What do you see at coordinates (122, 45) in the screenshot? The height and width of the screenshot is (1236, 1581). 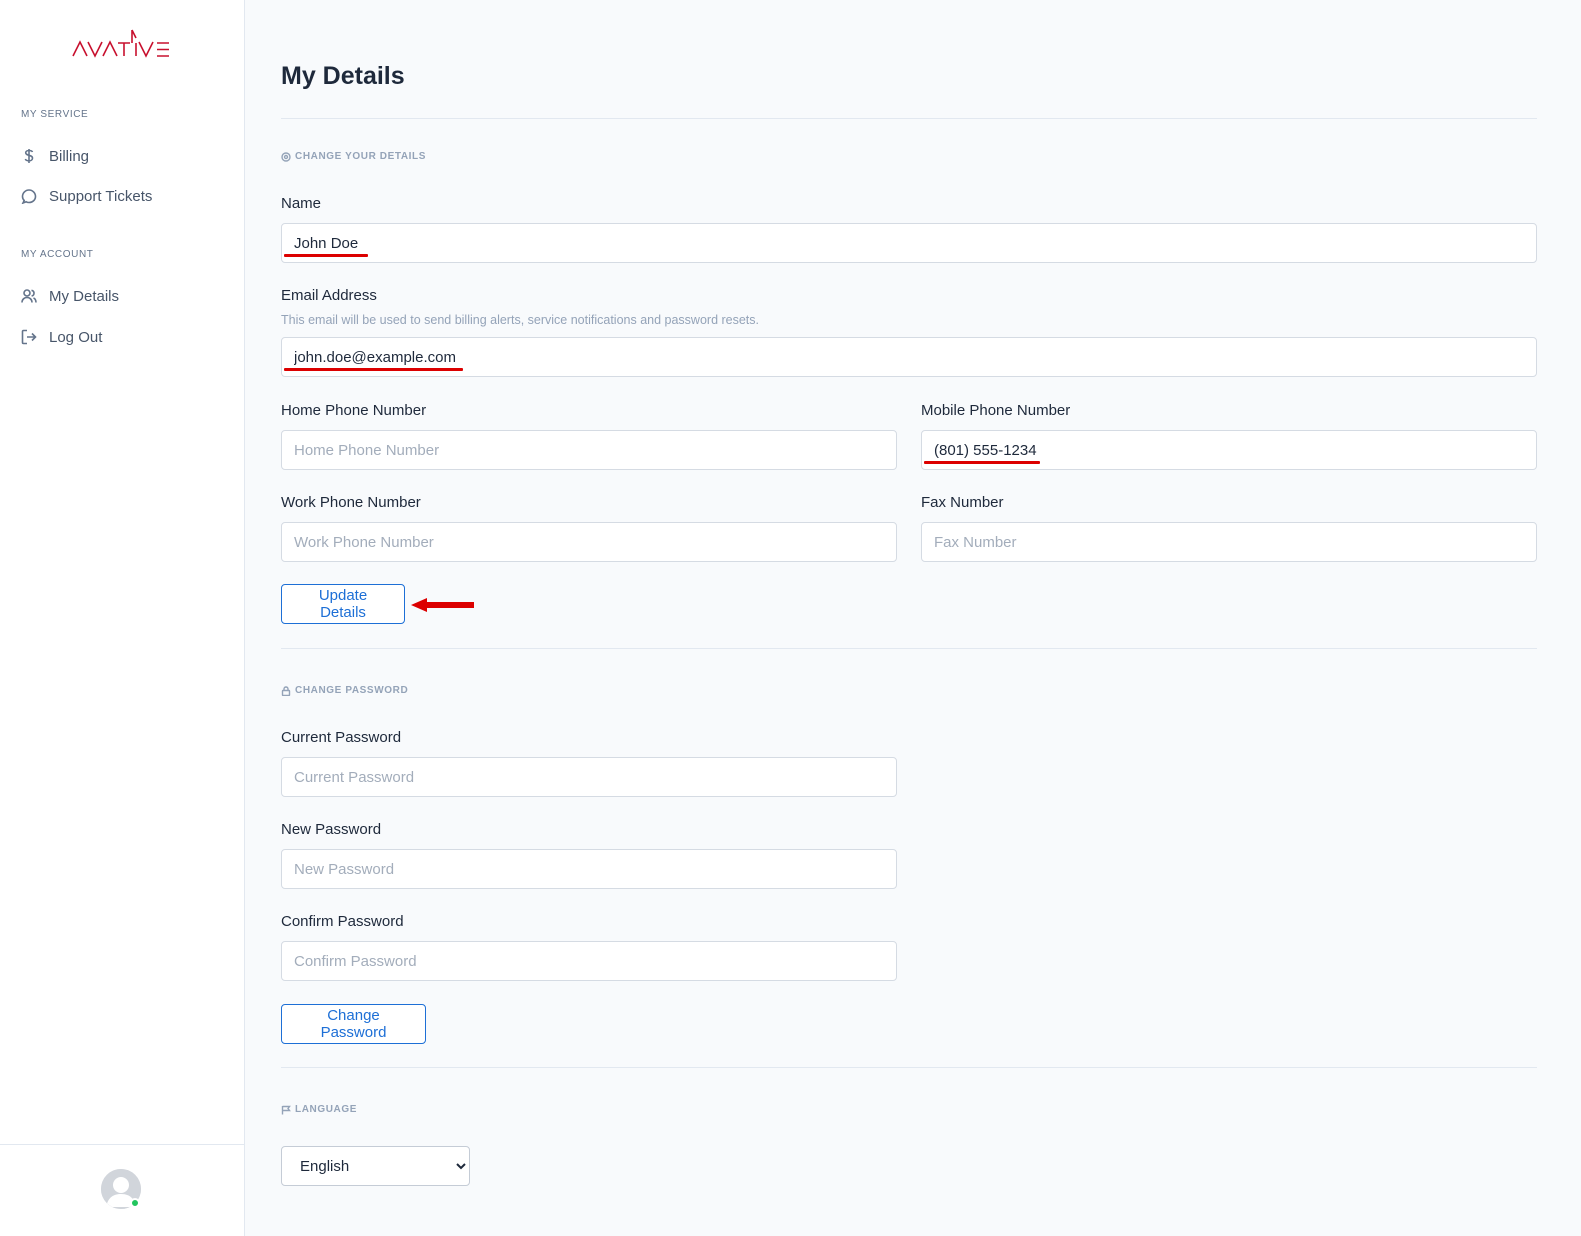 I see `avative-logo` at bounding box center [122, 45].